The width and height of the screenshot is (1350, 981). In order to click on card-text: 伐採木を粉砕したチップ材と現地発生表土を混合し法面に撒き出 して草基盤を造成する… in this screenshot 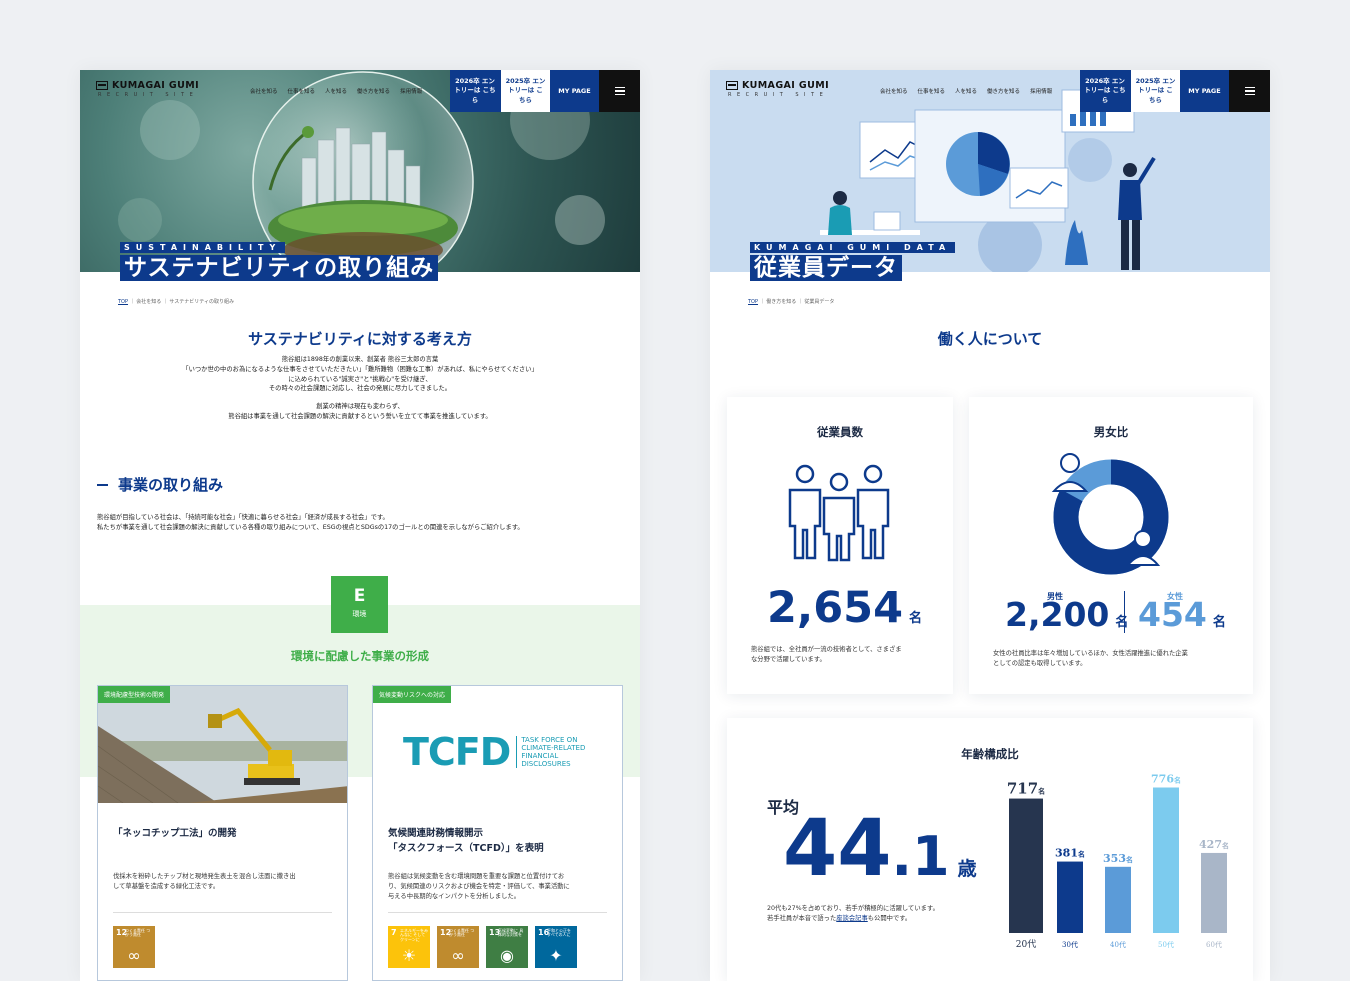, I will do `click(204, 882)`.